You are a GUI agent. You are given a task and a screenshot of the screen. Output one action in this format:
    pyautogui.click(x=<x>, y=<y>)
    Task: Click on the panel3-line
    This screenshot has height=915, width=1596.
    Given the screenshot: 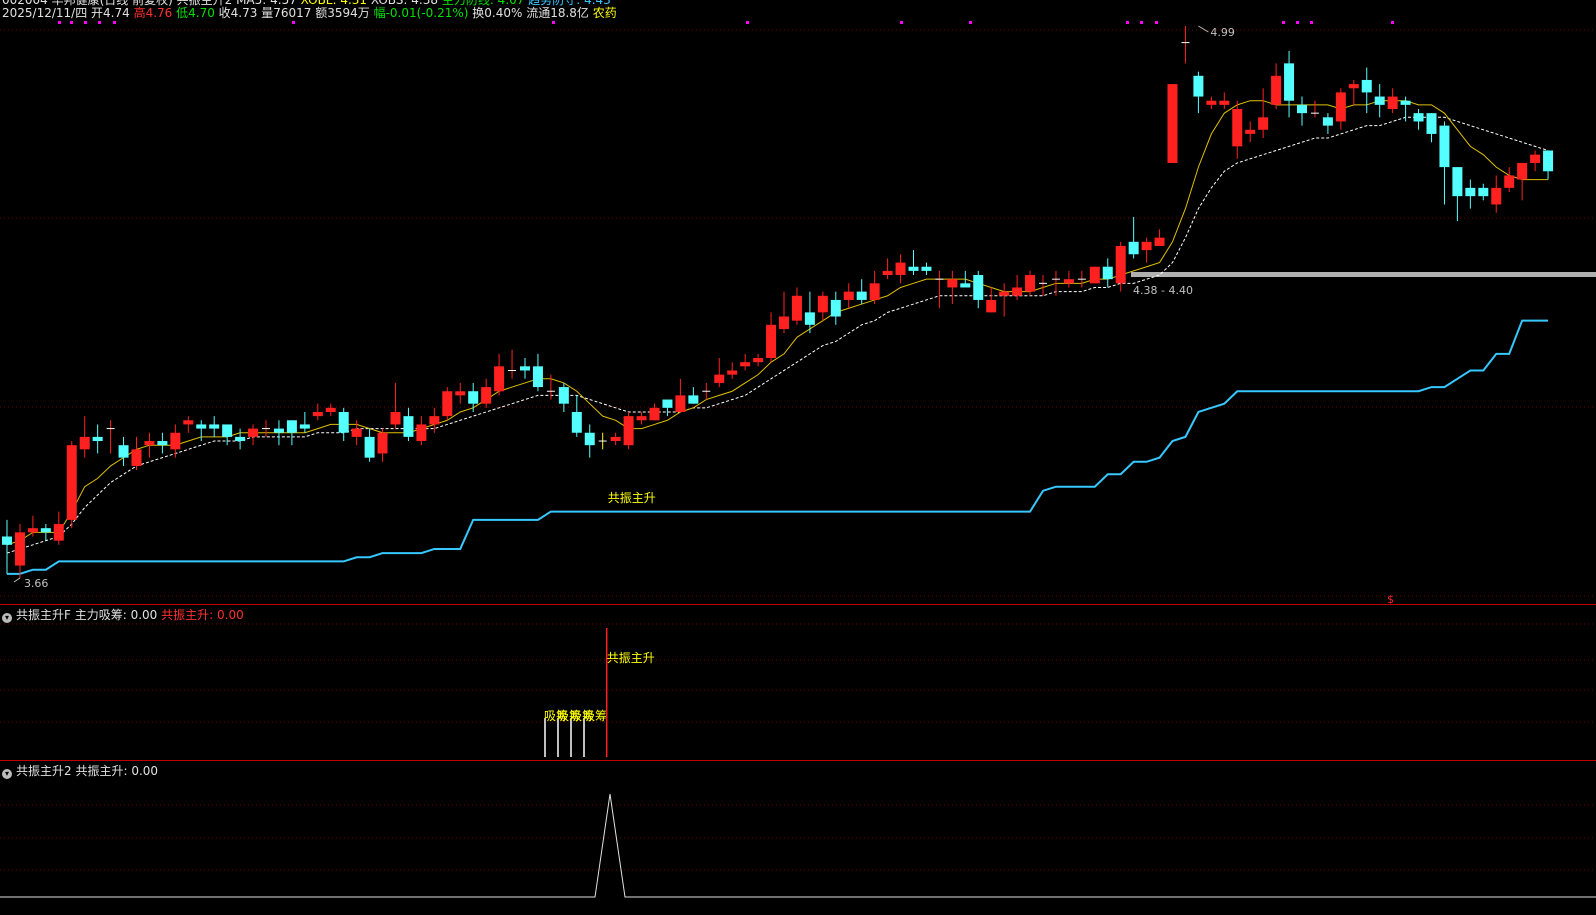 What is the action you would take?
    pyautogui.click(x=798, y=845)
    